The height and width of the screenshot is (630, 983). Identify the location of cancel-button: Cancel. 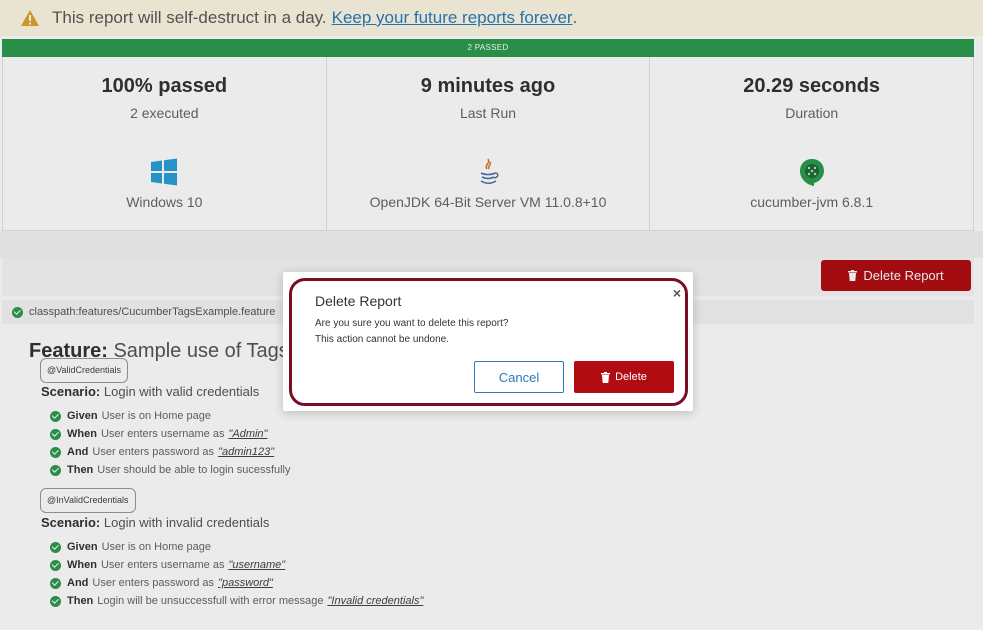
(519, 377).